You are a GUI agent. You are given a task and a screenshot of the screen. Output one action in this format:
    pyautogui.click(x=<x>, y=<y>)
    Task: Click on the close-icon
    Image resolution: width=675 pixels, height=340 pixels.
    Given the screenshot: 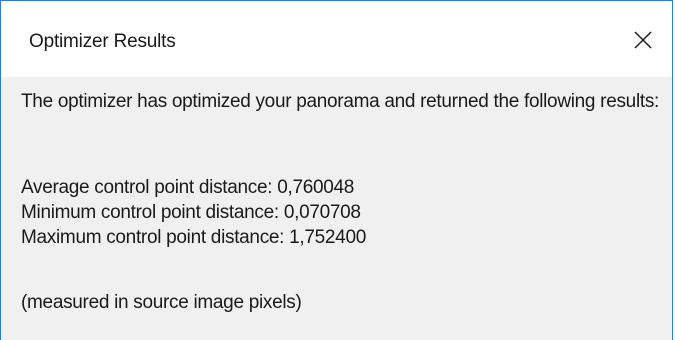 What is the action you would take?
    pyautogui.click(x=643, y=40)
    